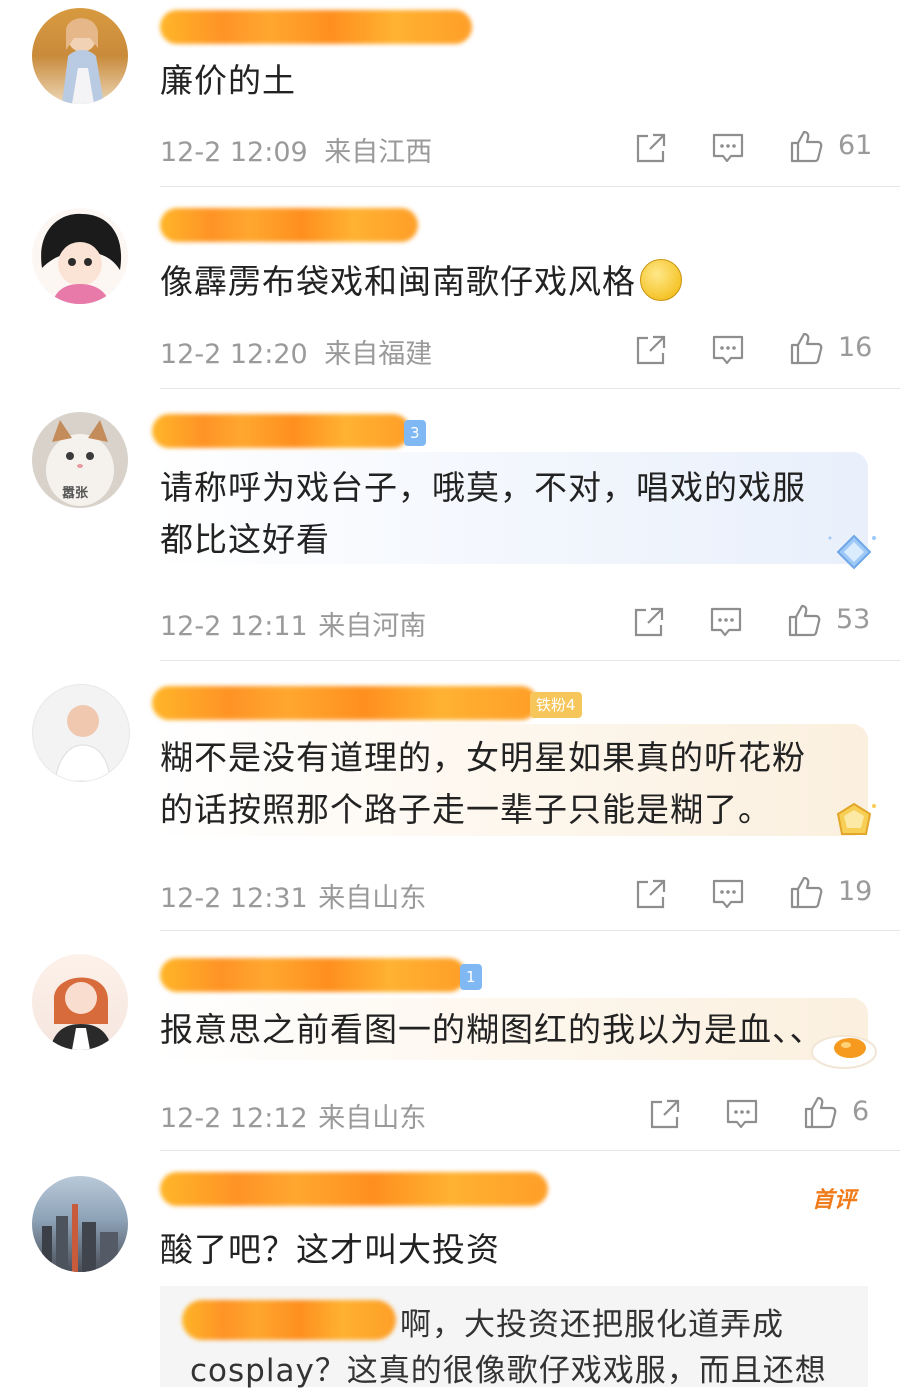 The width and height of the screenshot is (900, 1394). What do you see at coordinates (378, 354) in the screenshot?
I see `comment-location: 来自福建` at bounding box center [378, 354].